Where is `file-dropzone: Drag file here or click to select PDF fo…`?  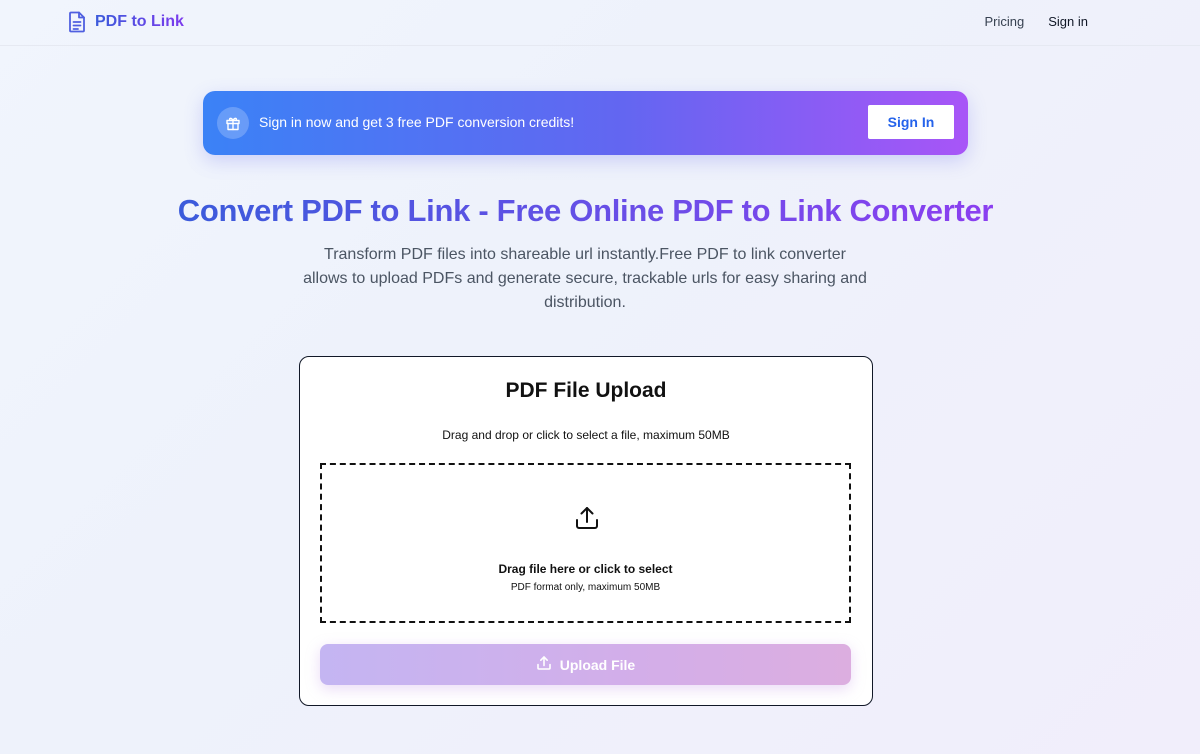
file-dropzone: Drag file here or click to select PDF fo… is located at coordinates (585, 543).